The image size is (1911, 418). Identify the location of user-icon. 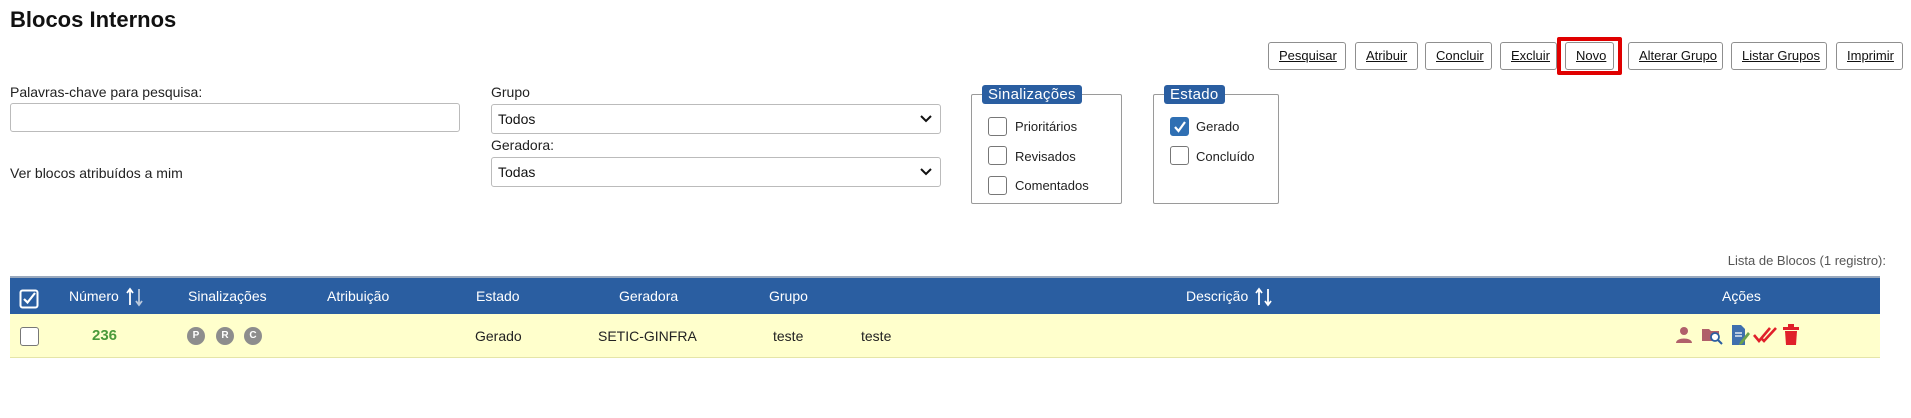
(1684, 337).